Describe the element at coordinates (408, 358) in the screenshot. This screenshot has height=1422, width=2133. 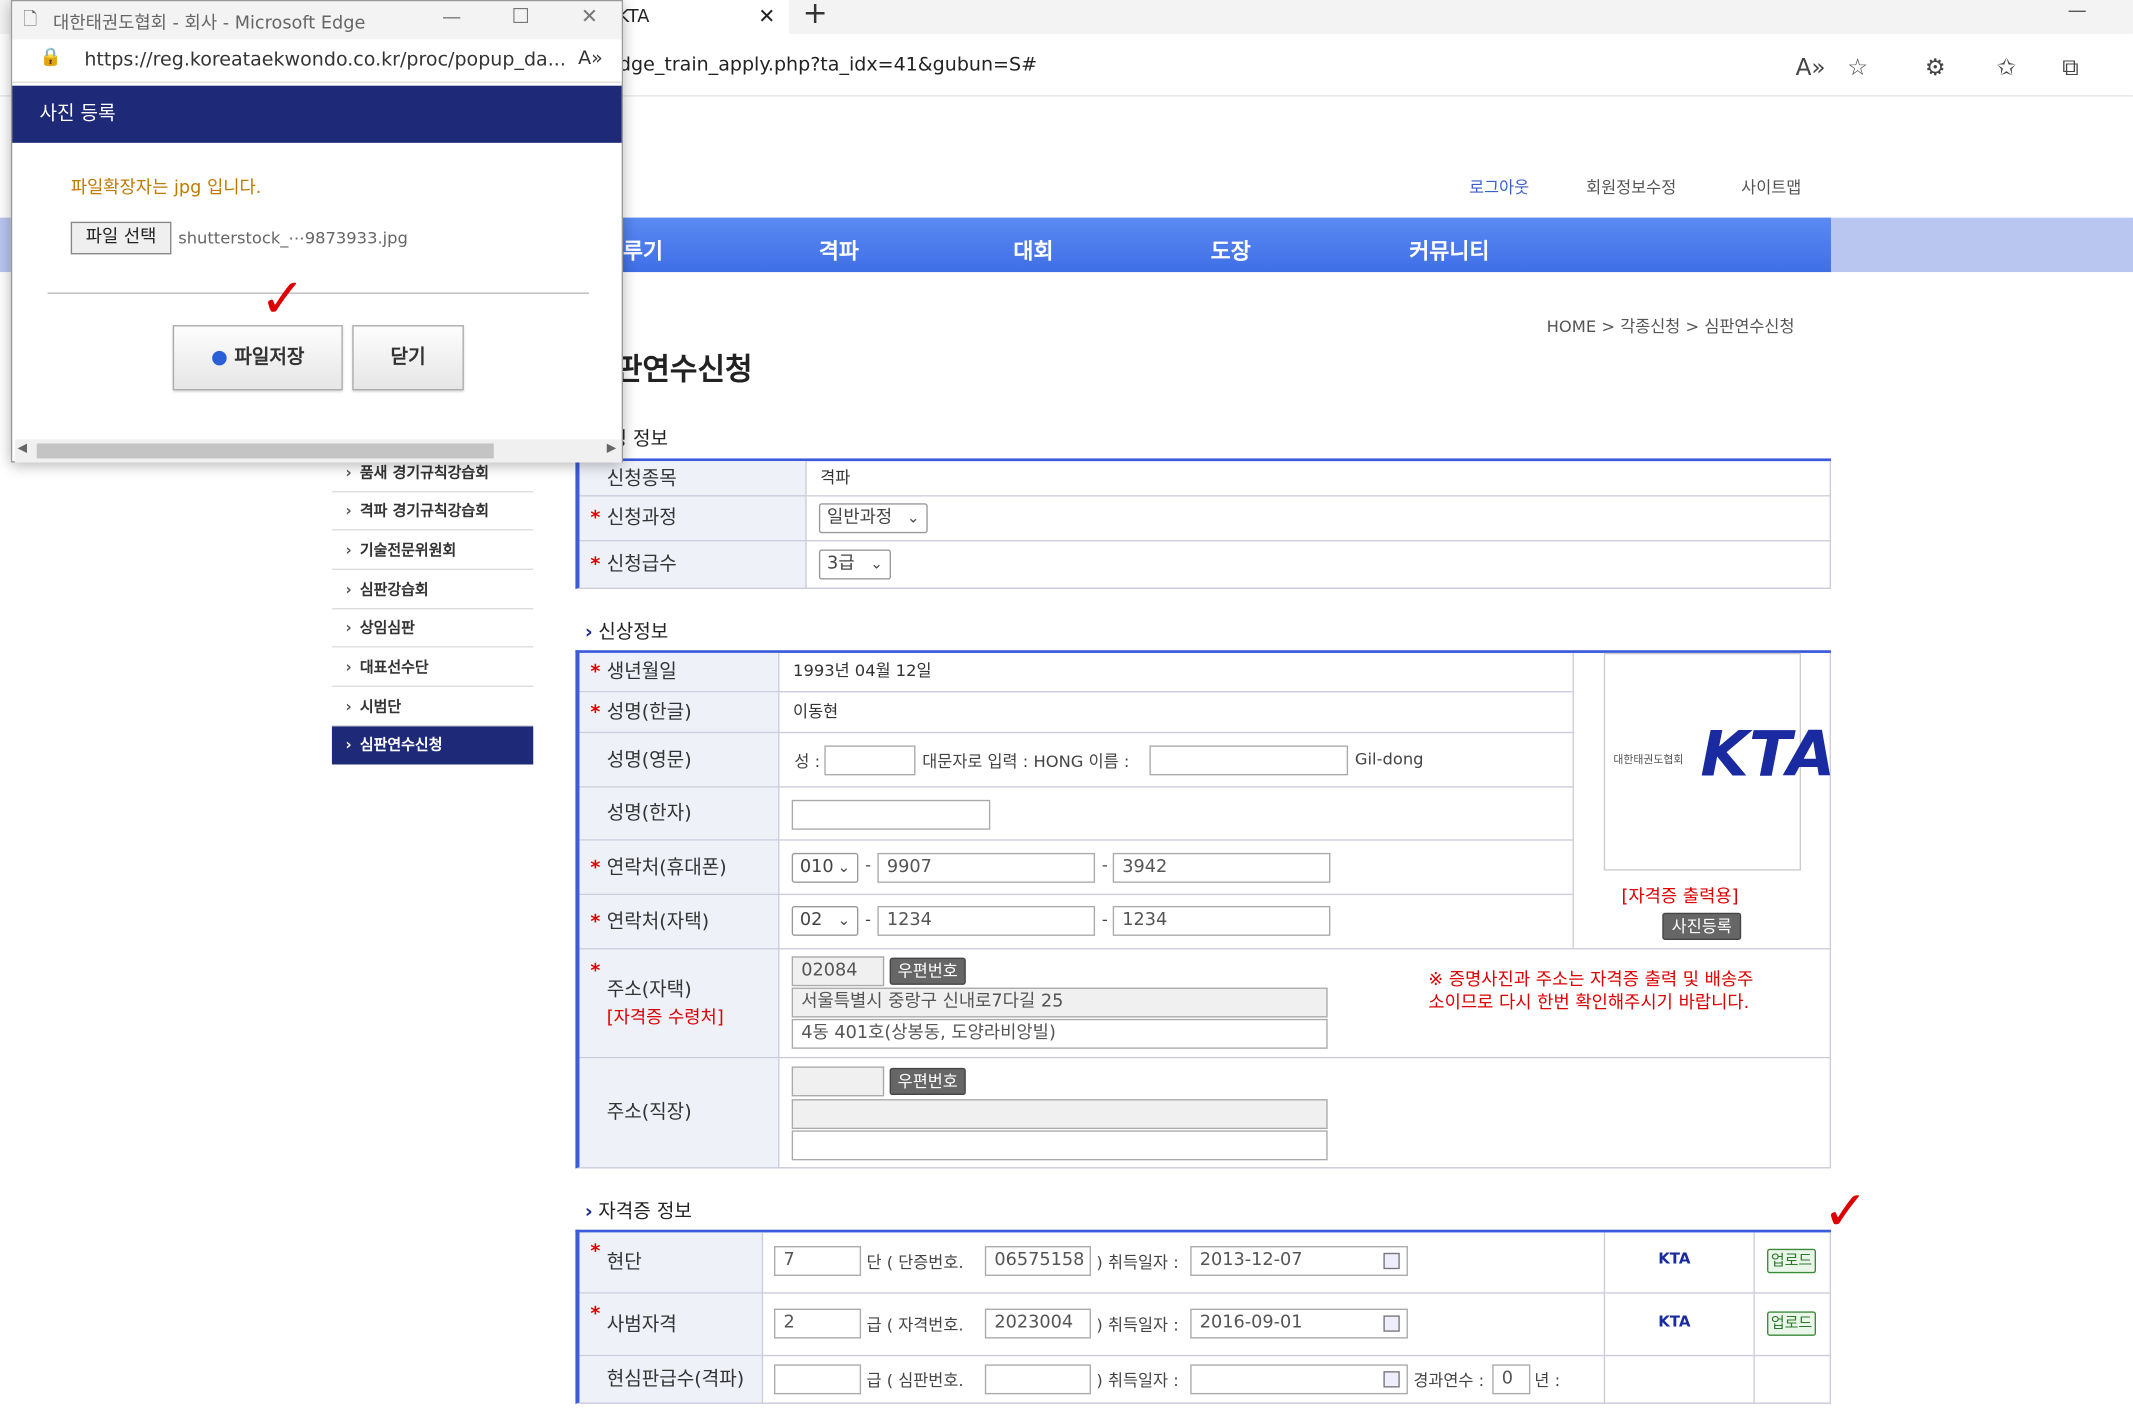
I see `popup-close-button: 닫기` at that location.